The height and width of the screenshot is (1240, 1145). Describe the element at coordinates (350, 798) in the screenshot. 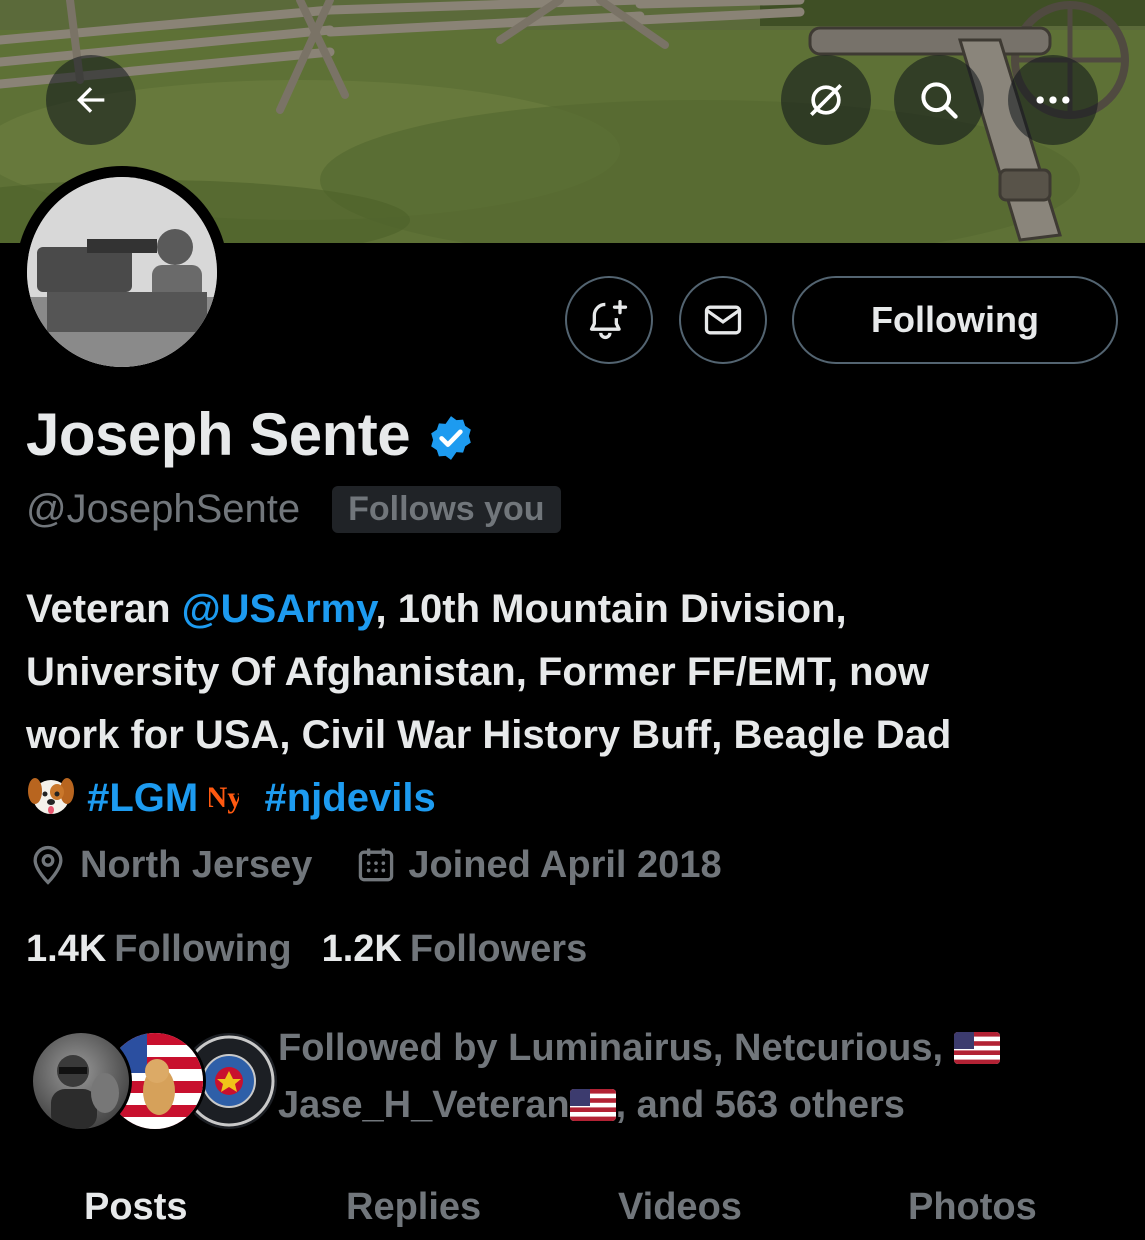

I see `hashtag-njdevils: #njdevils` at that location.